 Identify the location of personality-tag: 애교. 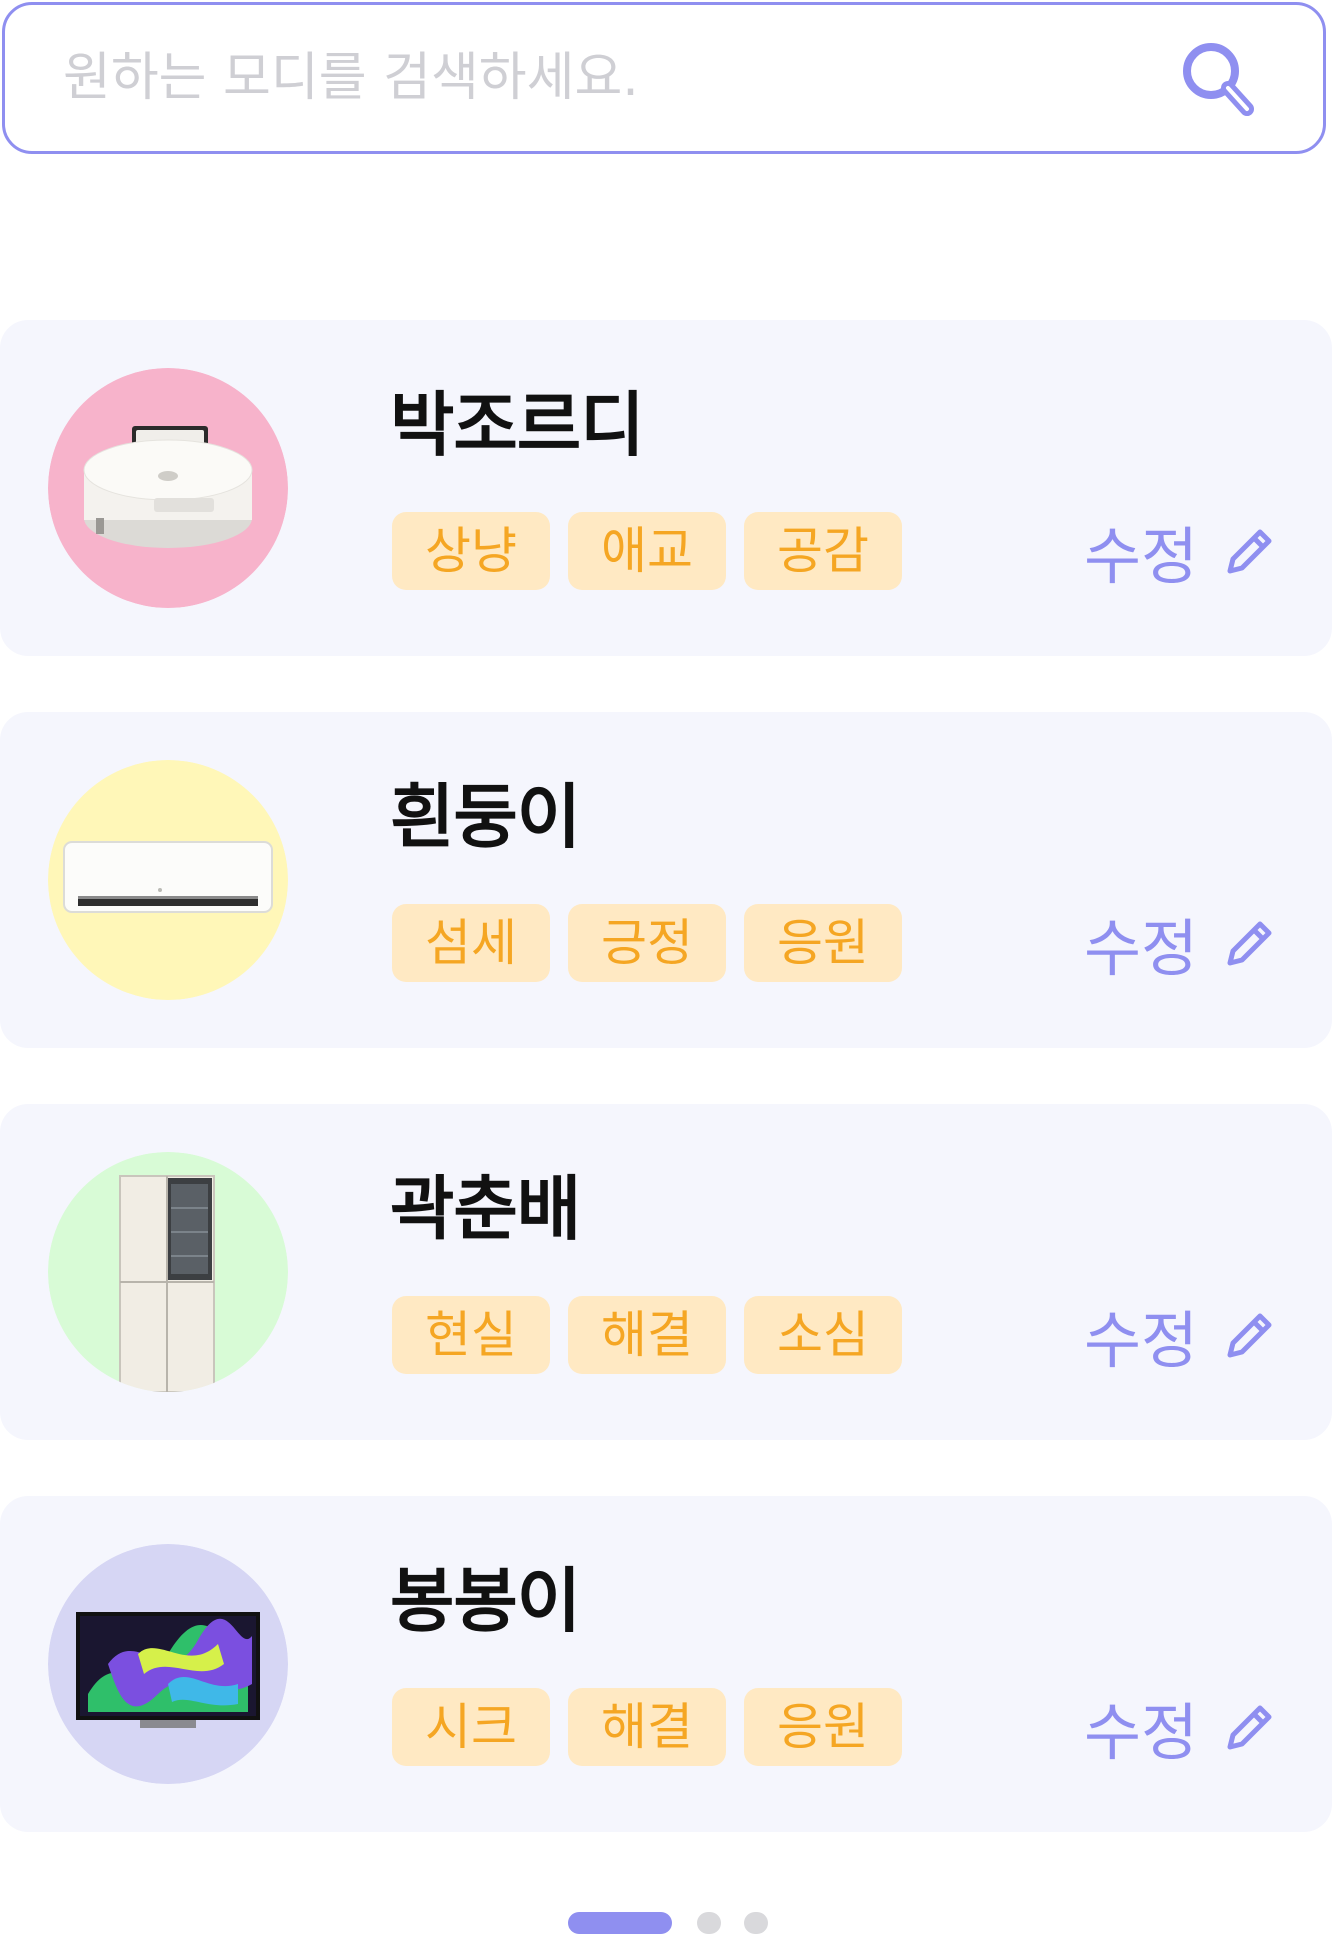
(647, 551).